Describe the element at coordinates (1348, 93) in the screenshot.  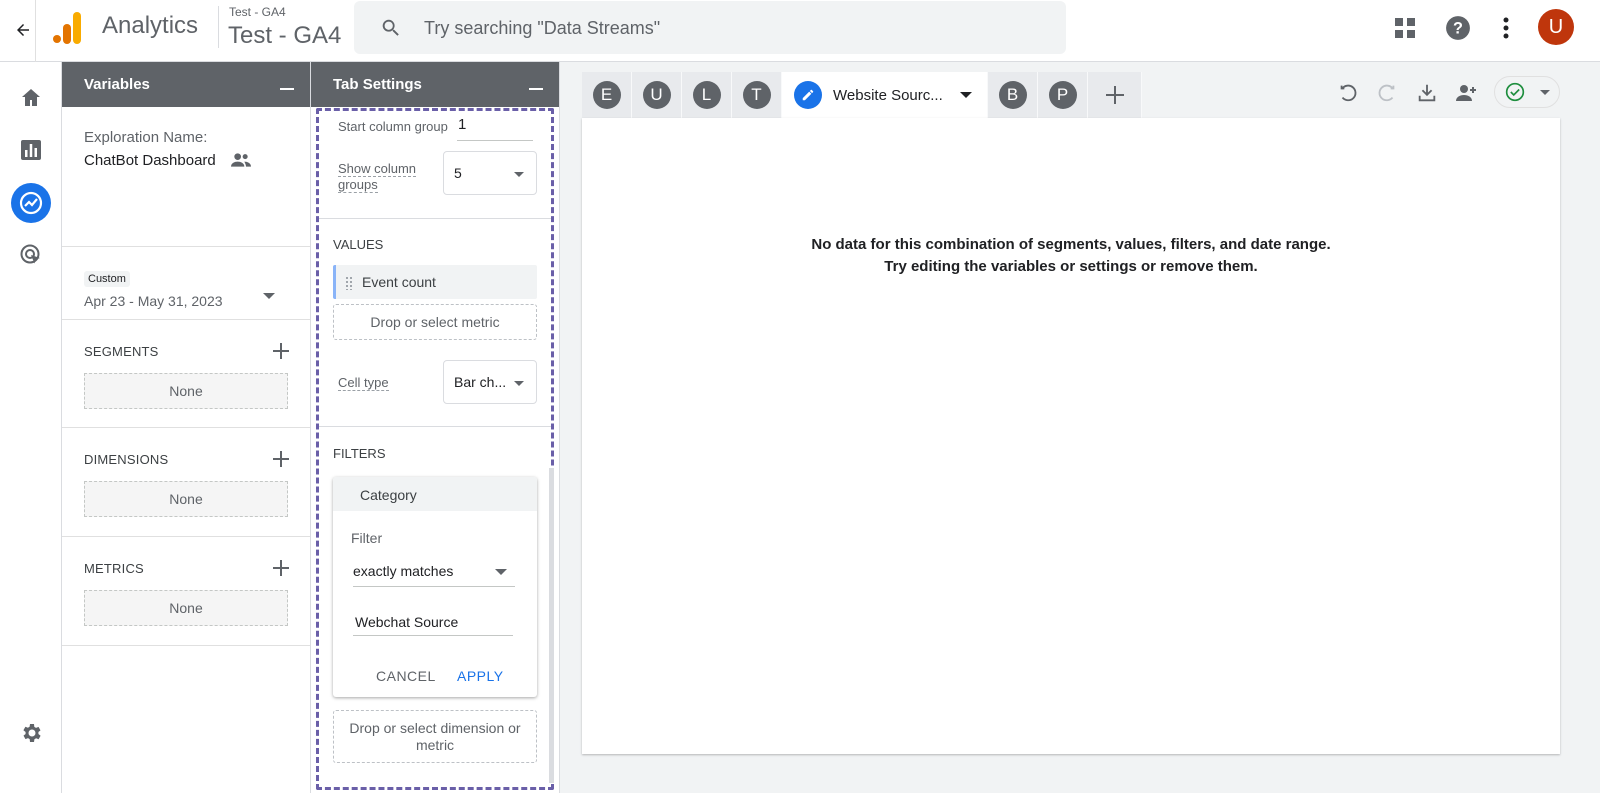
I see `undo-button` at that location.